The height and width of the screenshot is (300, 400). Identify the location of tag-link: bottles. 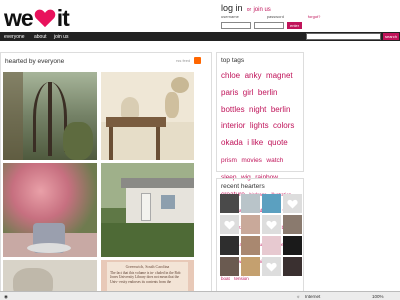
(233, 109).